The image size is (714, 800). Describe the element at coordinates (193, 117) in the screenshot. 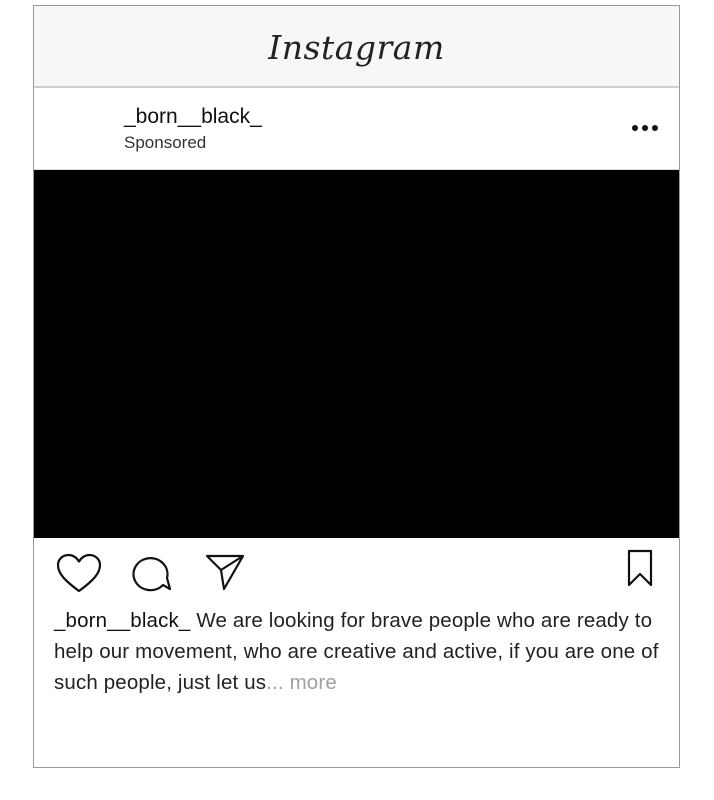

I see `post-username: _born__black_` at that location.